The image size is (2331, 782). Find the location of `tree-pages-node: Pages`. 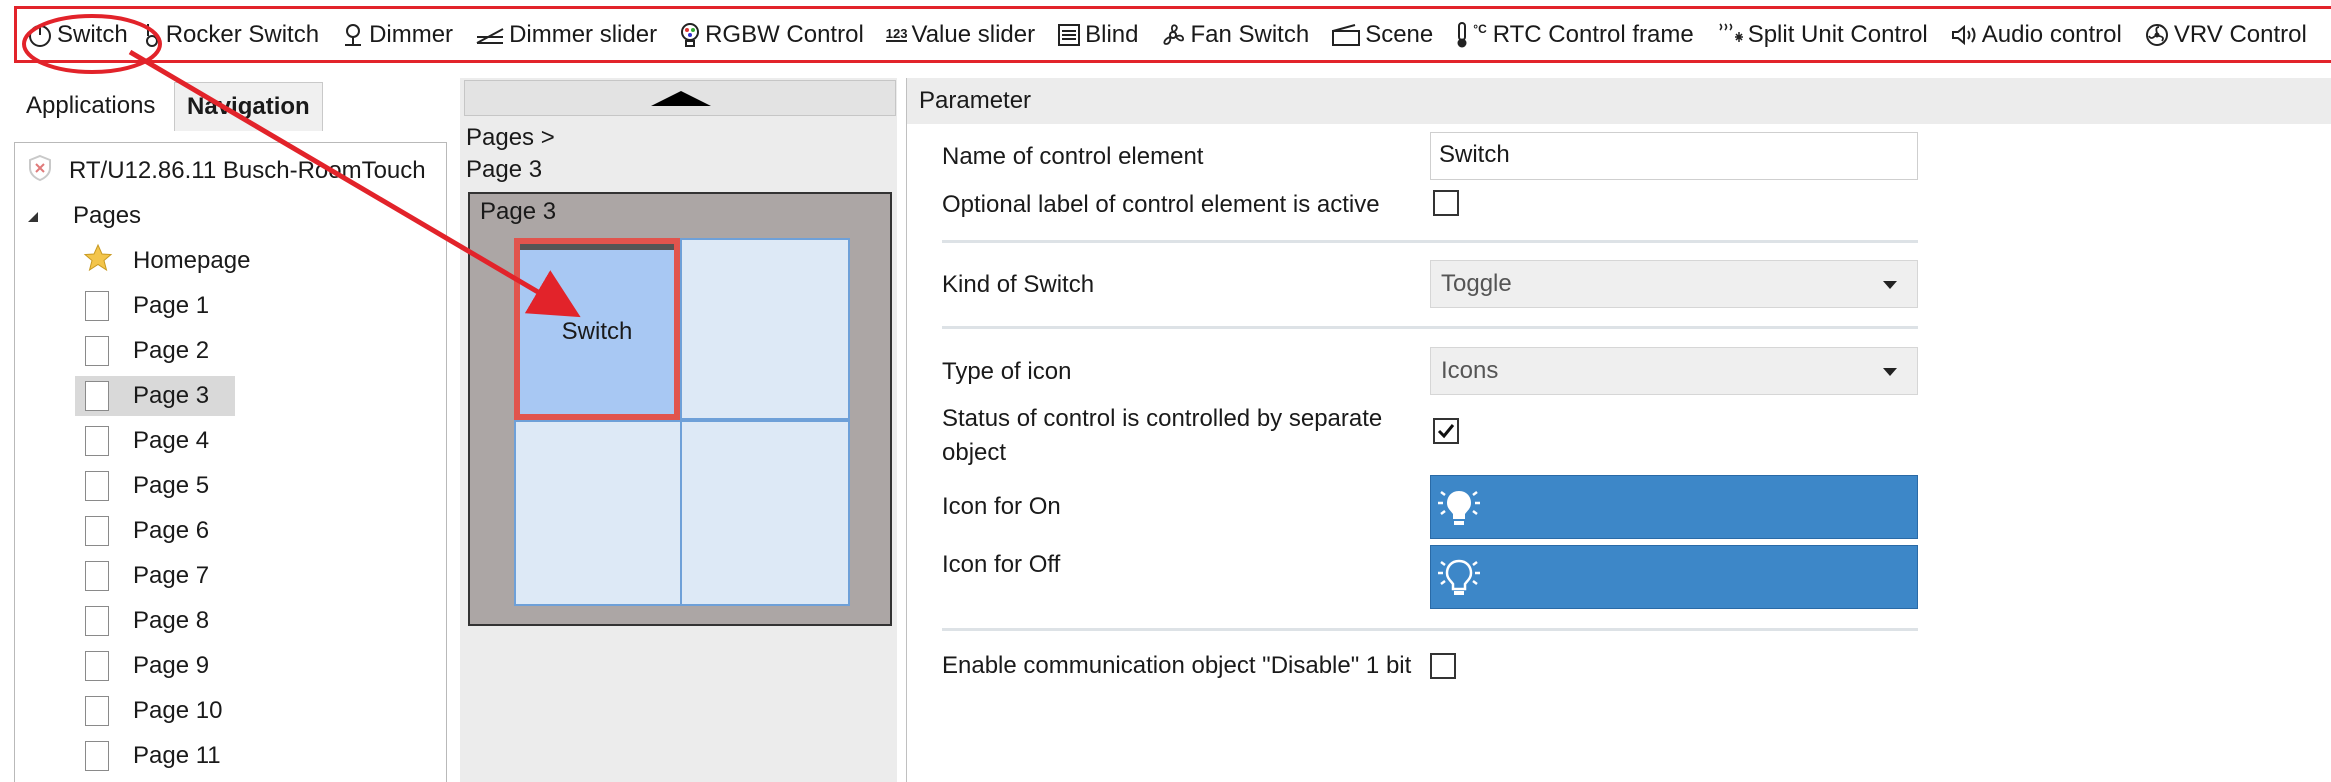

tree-pages-node: Pages is located at coordinates (84, 216).